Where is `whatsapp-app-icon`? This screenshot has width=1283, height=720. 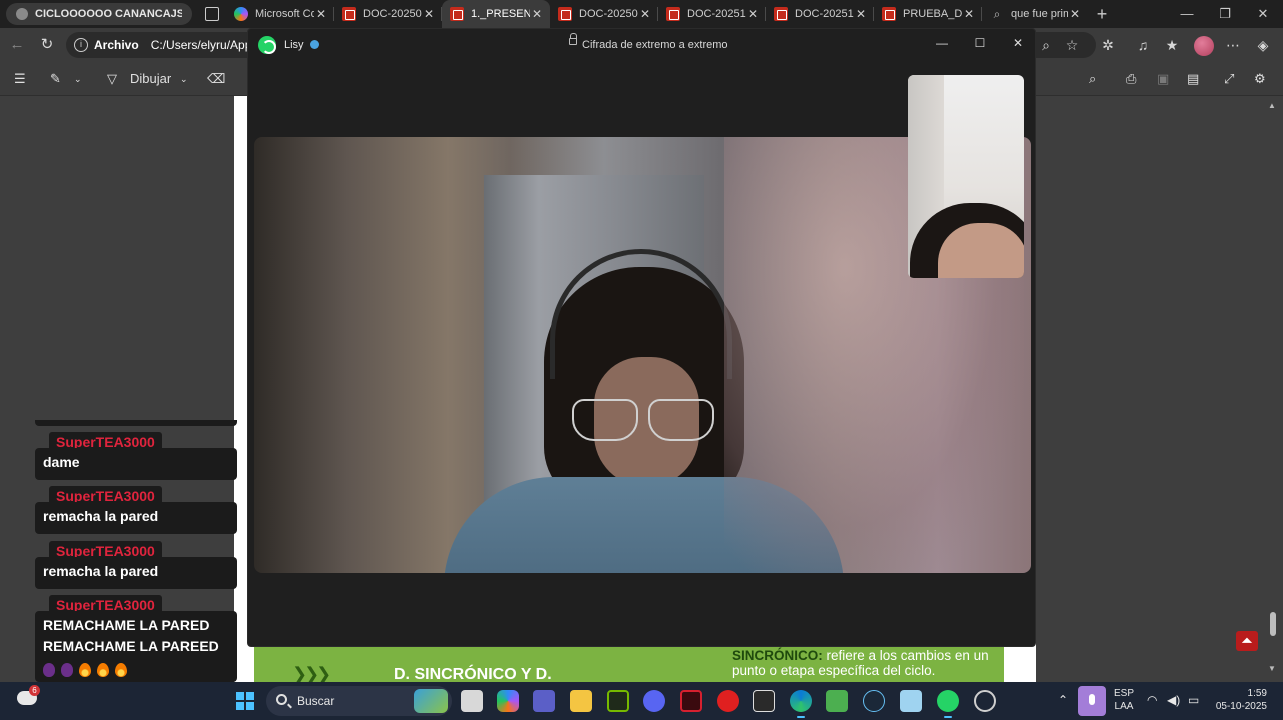 whatsapp-app-icon is located at coordinates (948, 701).